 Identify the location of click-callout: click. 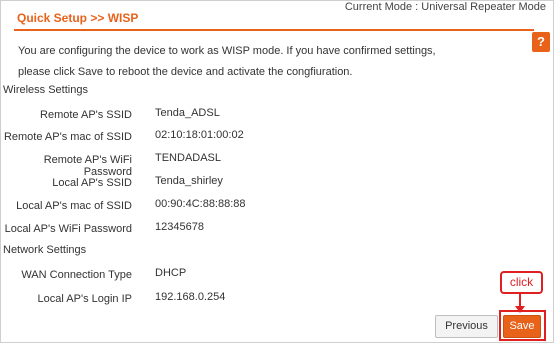
(521, 282).